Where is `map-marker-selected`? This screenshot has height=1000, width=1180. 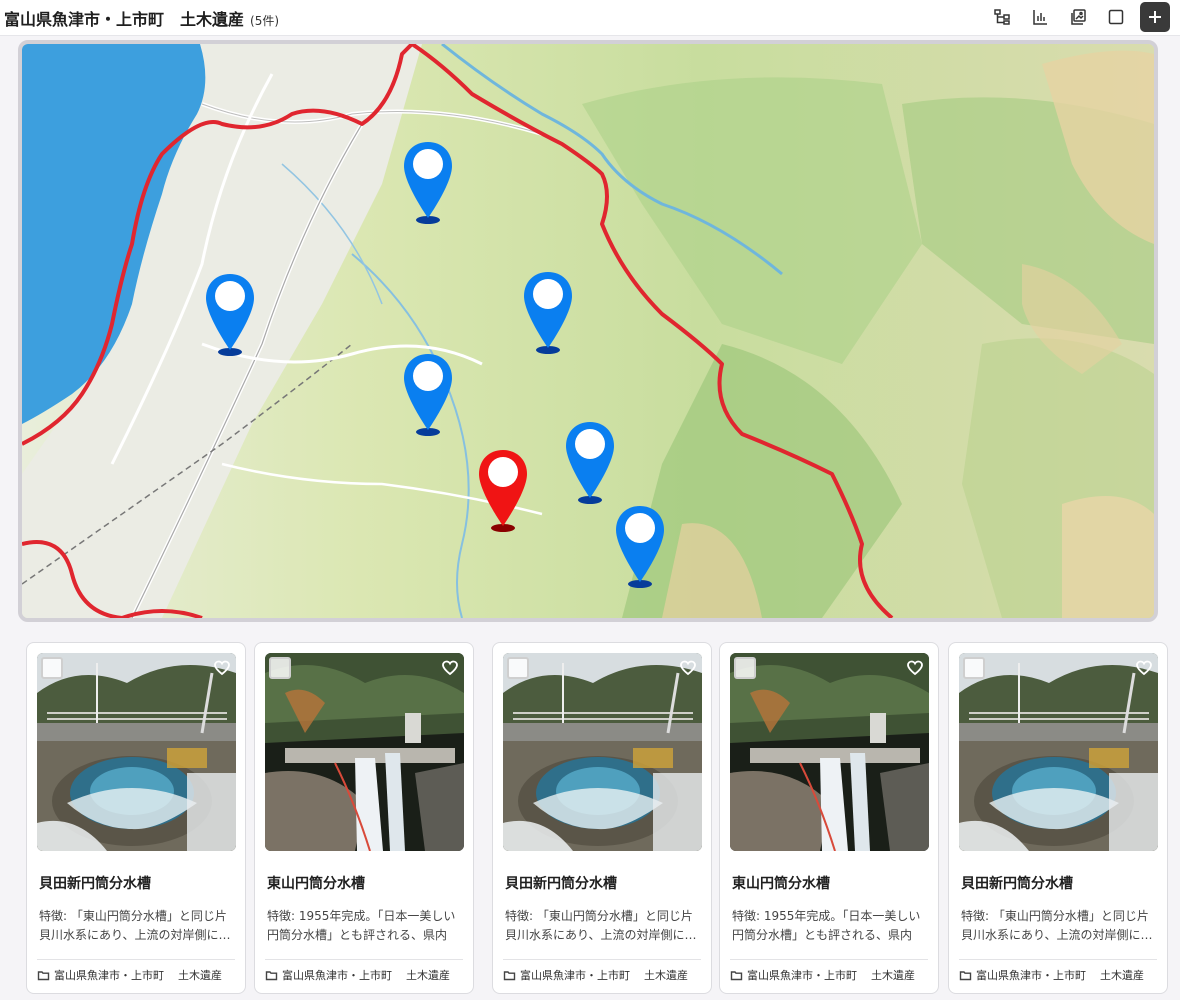
map-marker-selected is located at coordinates (503, 491).